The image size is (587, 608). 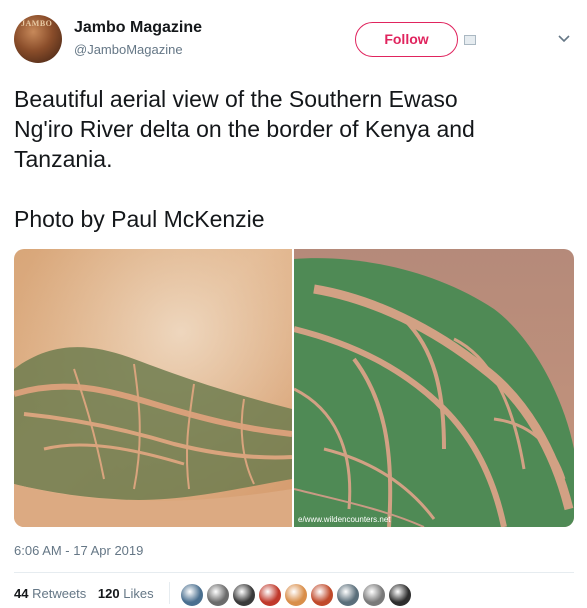 I want to click on chevron-down-icon, so click(x=564, y=39).